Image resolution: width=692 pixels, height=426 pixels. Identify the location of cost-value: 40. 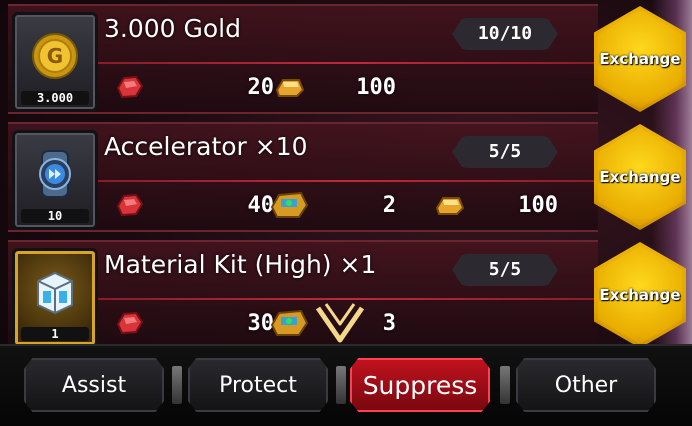
(261, 205).